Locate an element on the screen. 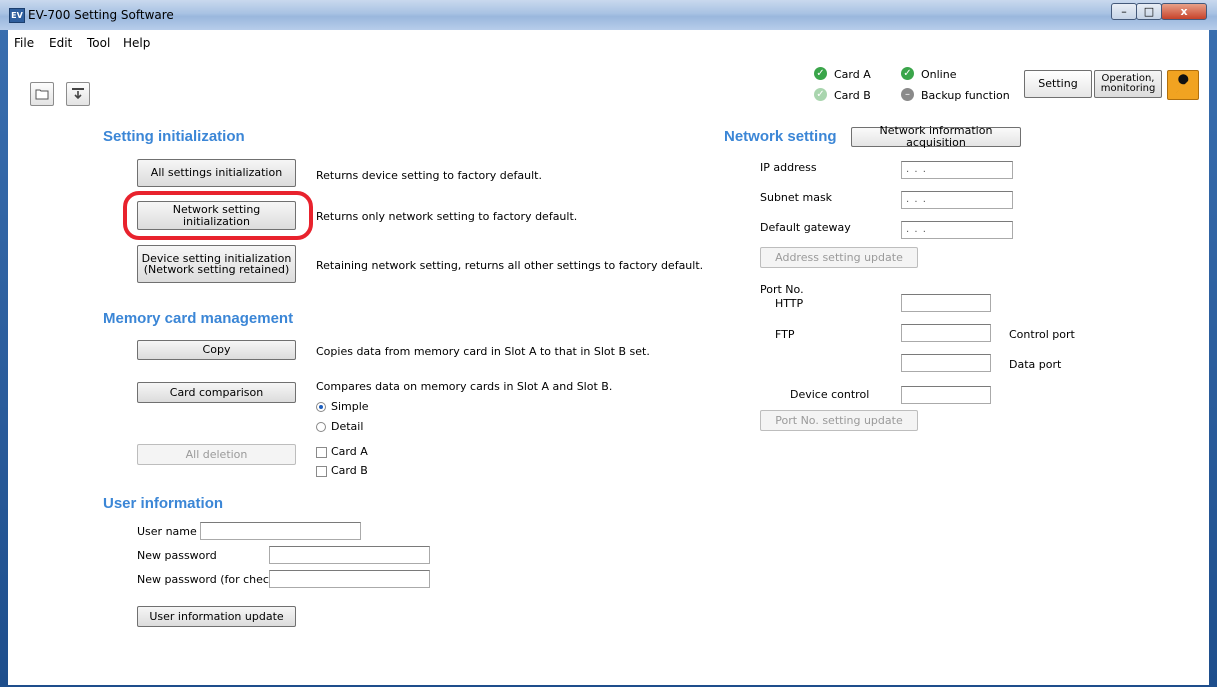 The height and width of the screenshot is (687, 1217). backup-status-icon: – is located at coordinates (907, 94).